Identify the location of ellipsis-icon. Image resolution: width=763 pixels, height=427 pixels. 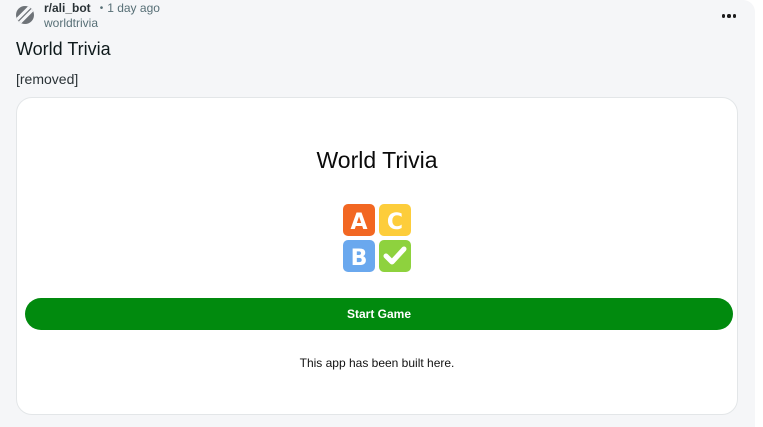
(723, 16).